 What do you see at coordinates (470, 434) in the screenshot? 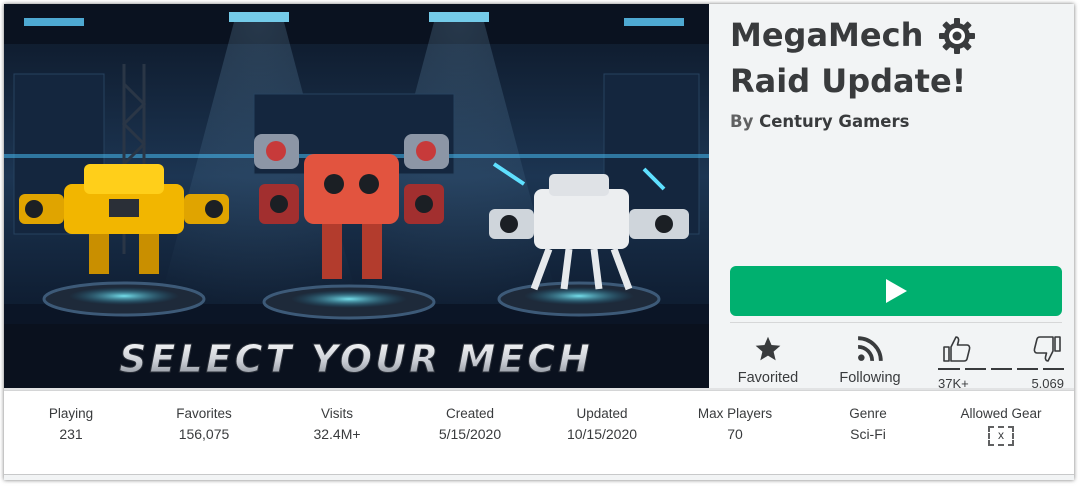
I see `stat-value: 5/15/2020` at bounding box center [470, 434].